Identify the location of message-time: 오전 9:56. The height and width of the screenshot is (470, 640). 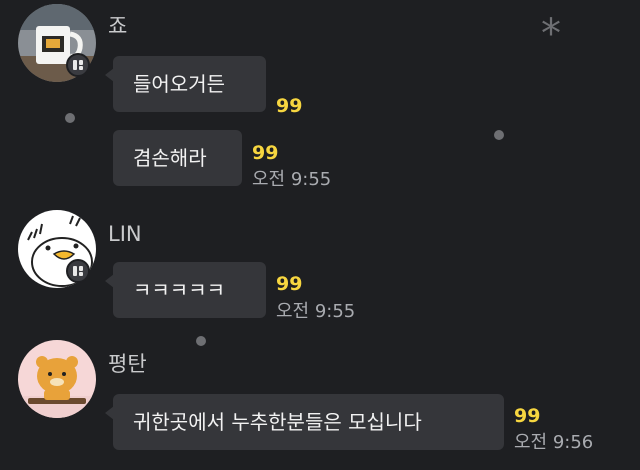
(554, 442).